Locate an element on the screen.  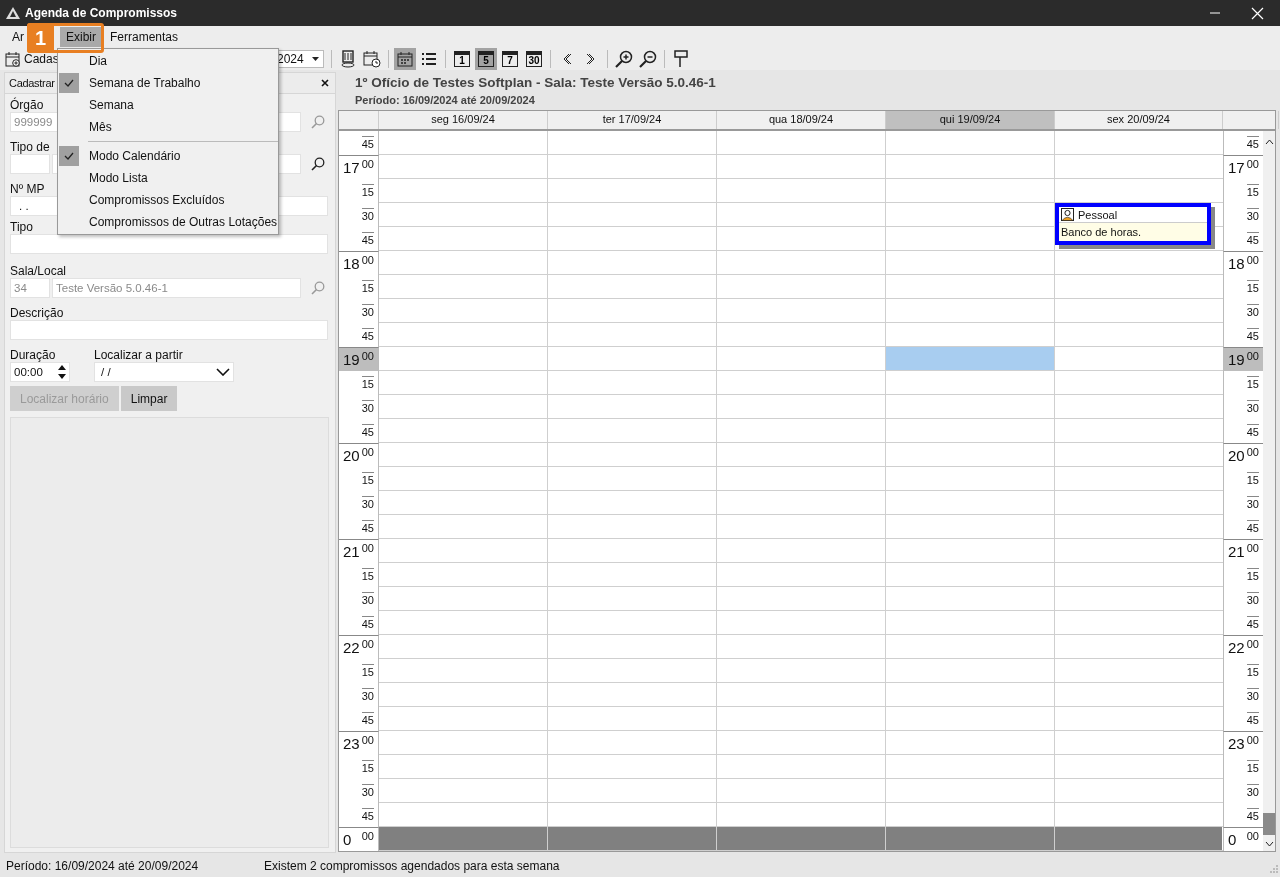
calendar-day-number: 7 is located at coordinates (510, 60).